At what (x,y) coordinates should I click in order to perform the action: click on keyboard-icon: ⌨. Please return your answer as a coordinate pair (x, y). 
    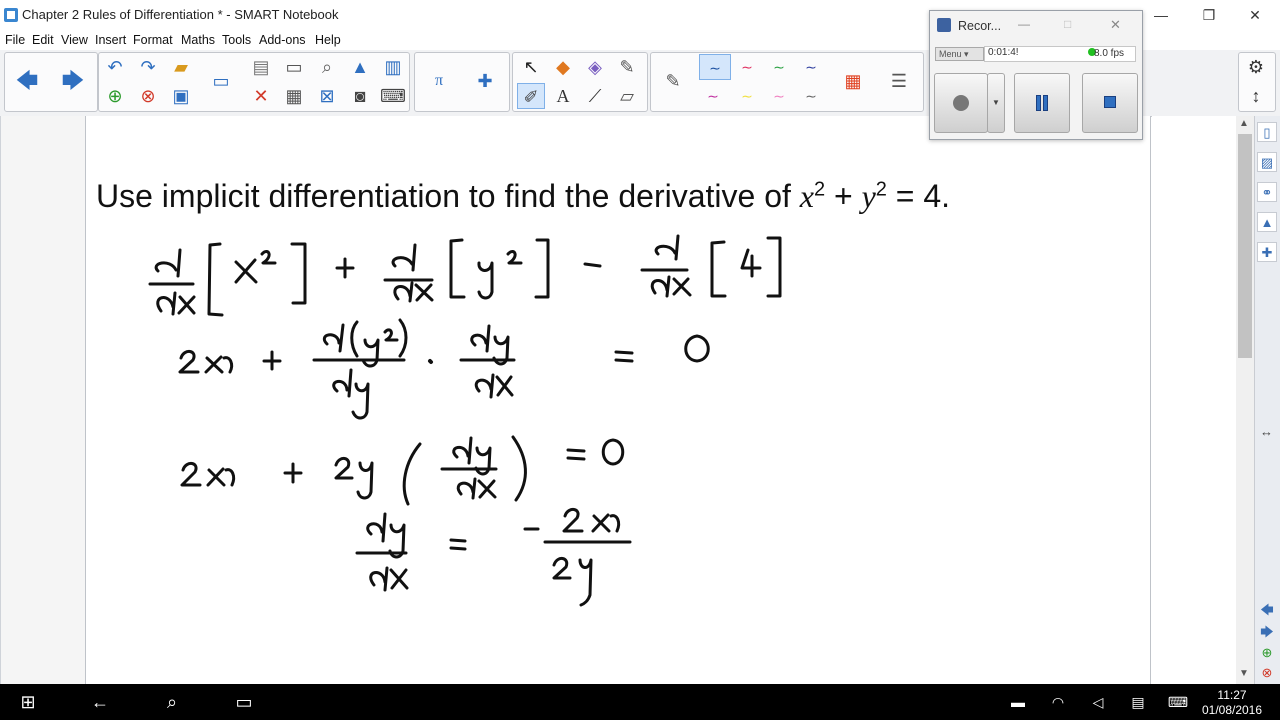
    Looking at the image, I should click on (1178, 702).